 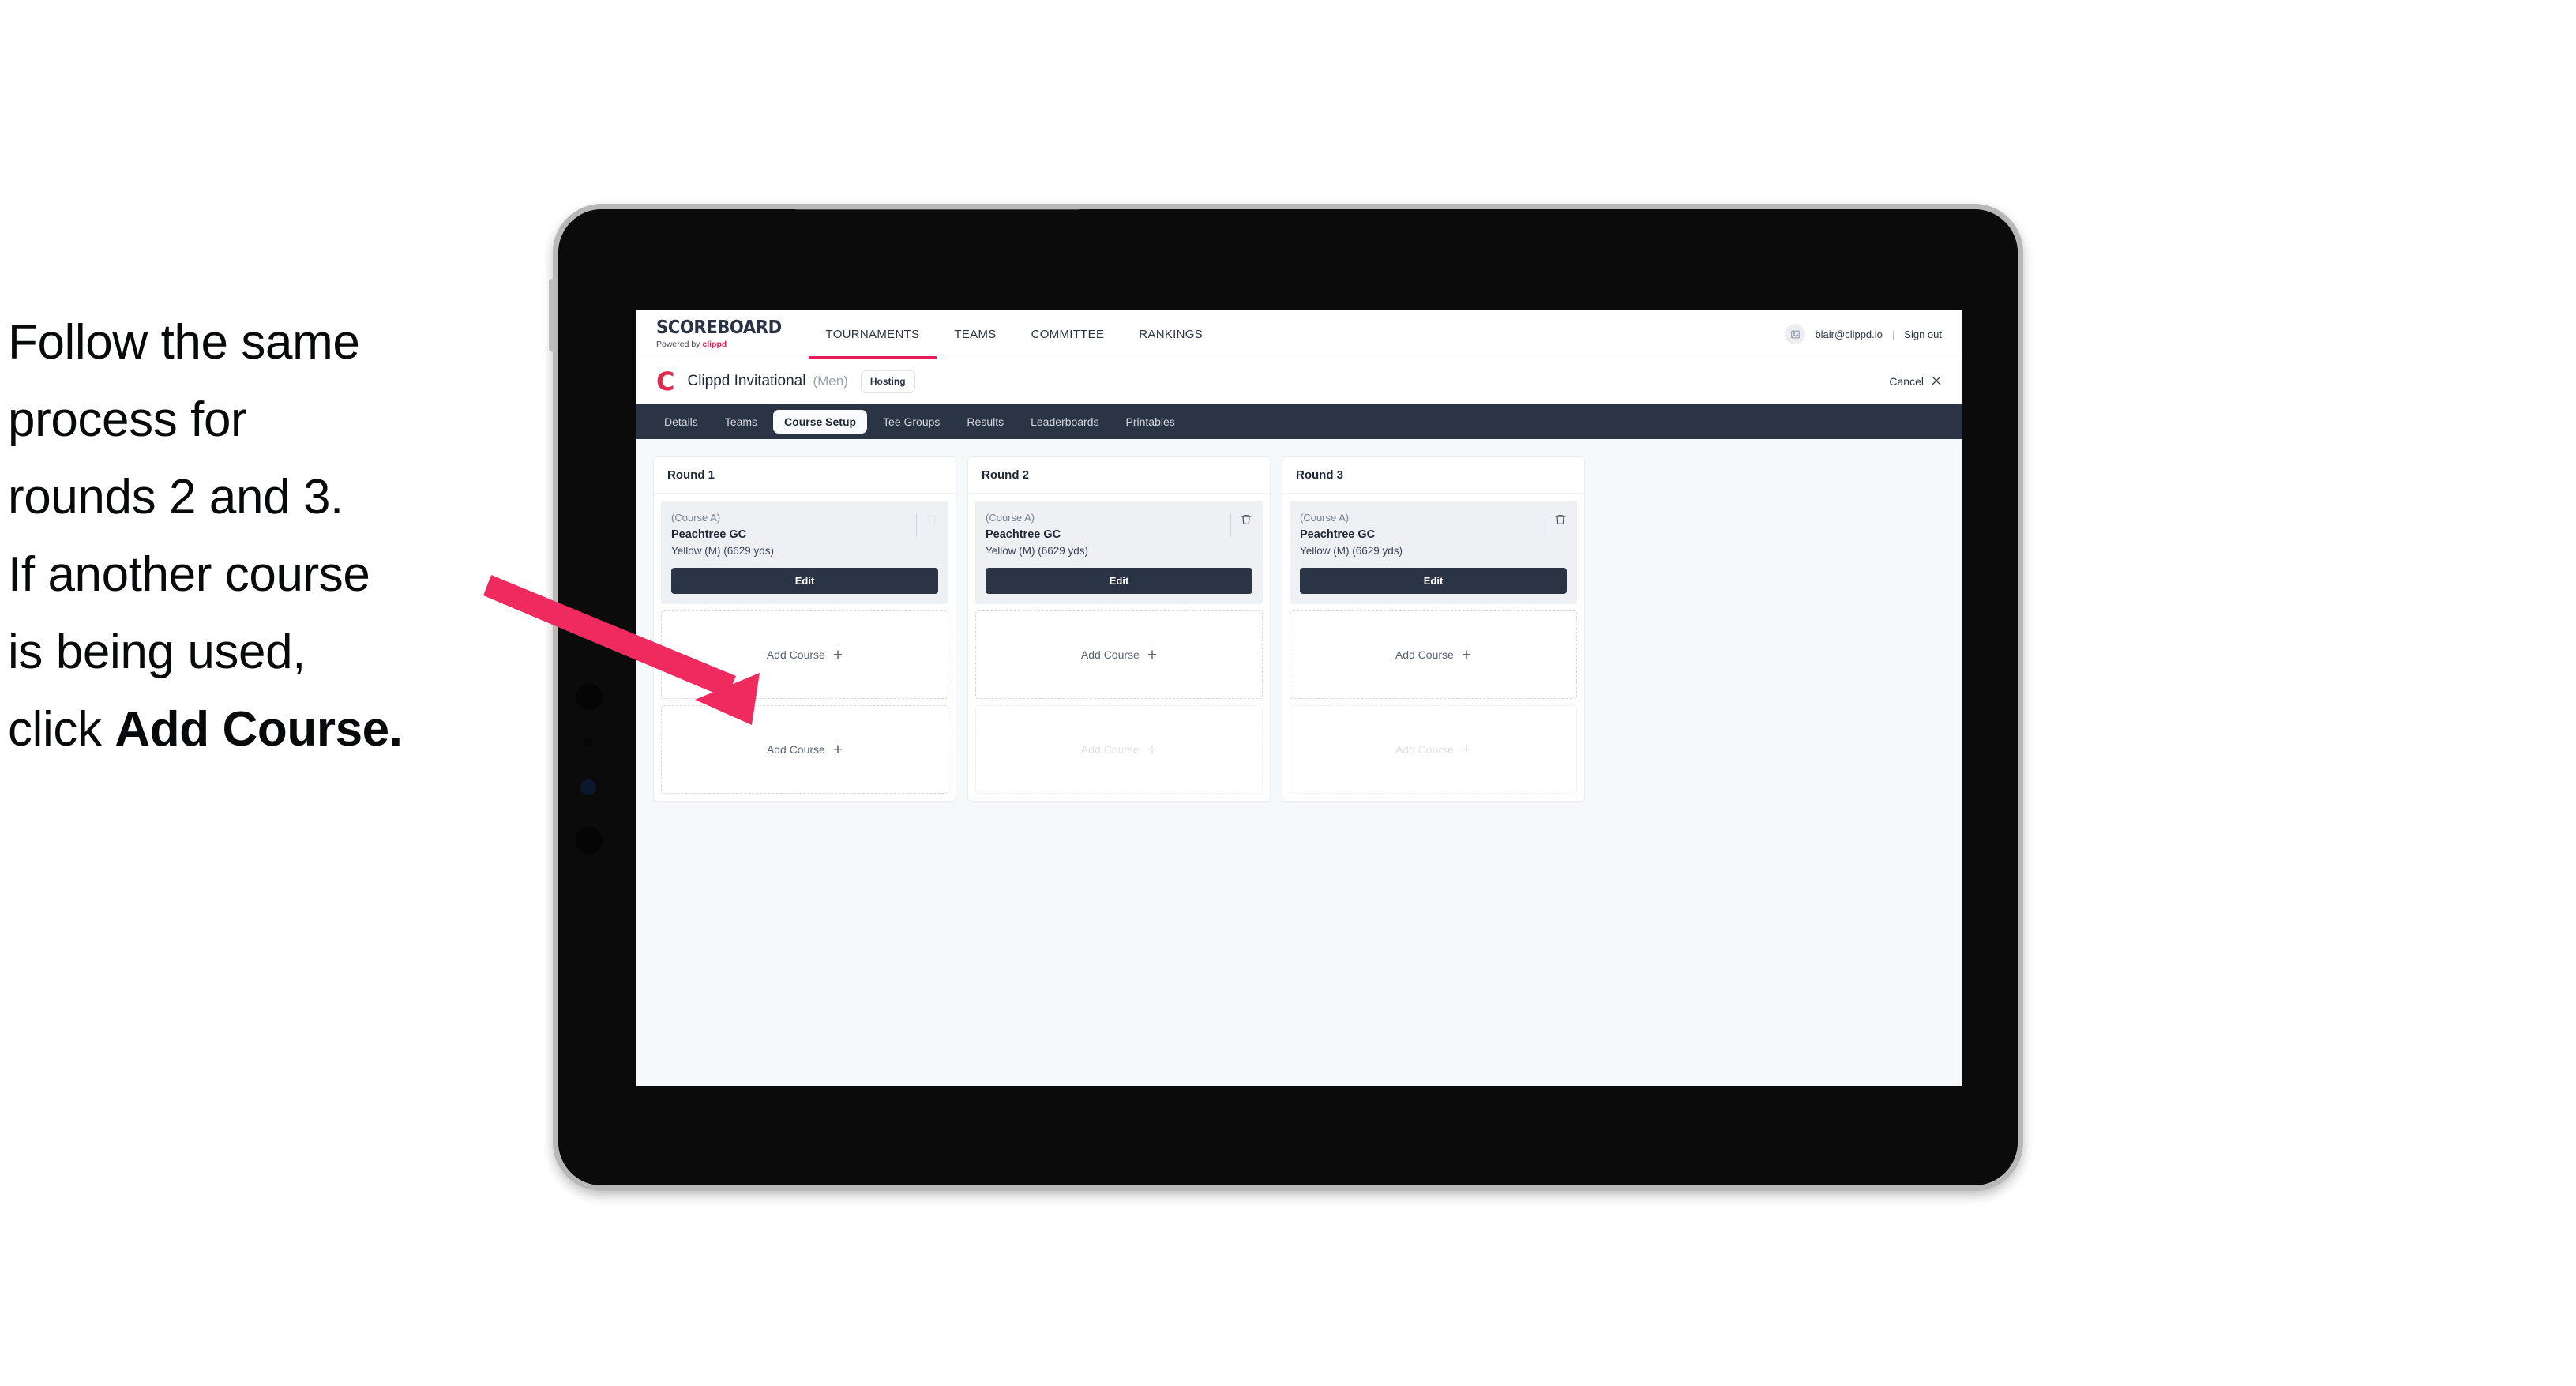 I want to click on round-1-title: Round 1, so click(x=805, y=475).